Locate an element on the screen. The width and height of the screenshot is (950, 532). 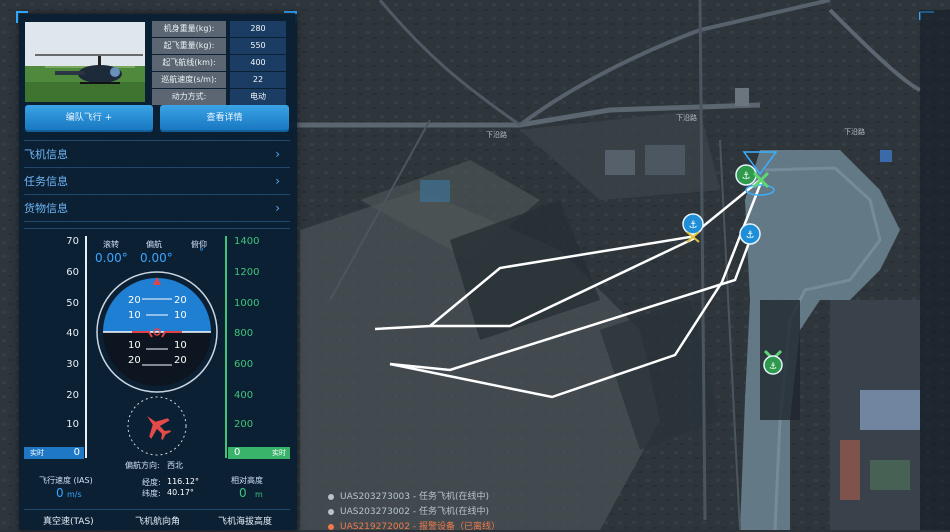
speed-scale-label: 50 is located at coordinates (72, 303).